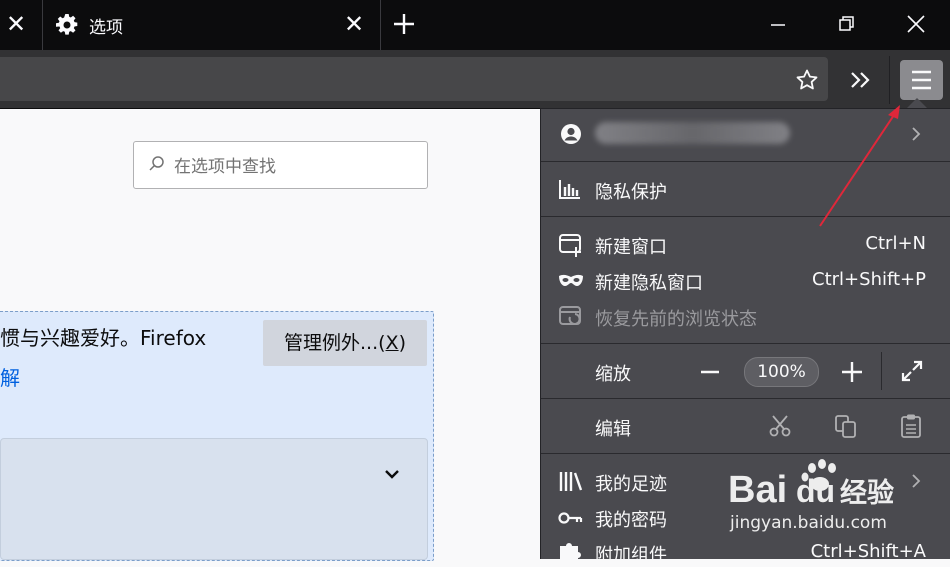 The height and width of the screenshot is (567, 950). Describe the element at coordinates (757, 490) in the screenshot. I see `svg-text: Bai` at that location.